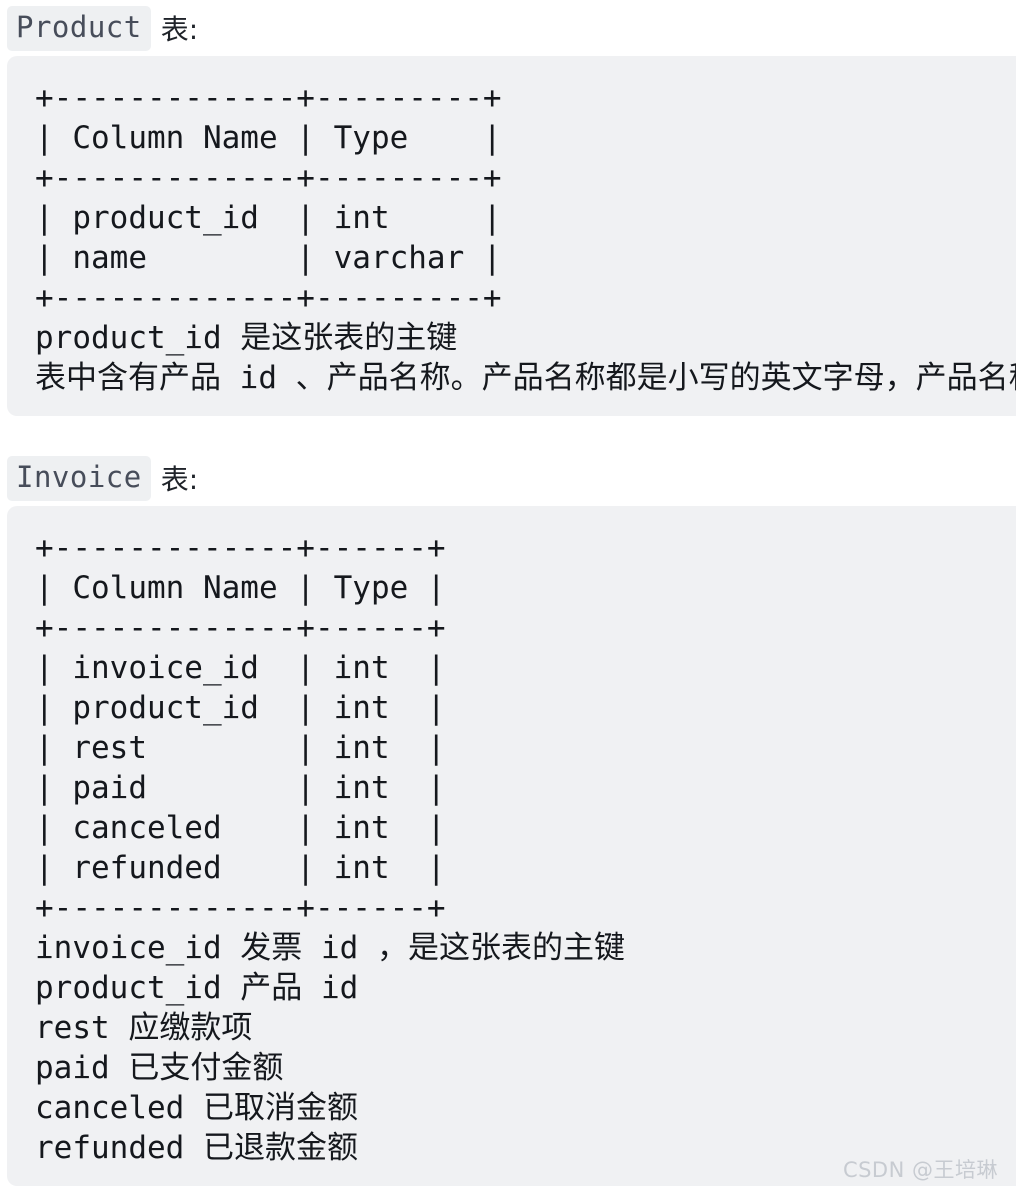  Describe the element at coordinates (79, 28) in the screenshot. I see `product-inline-code-label: Product` at that location.